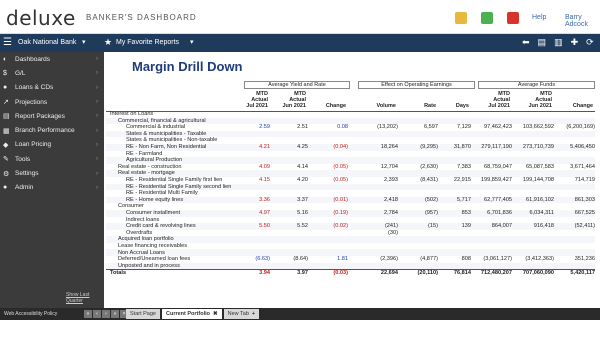  Describe the element at coordinates (147, 42) in the screenshot. I see `favorite-reports-menu: My Favorite Reports` at that location.